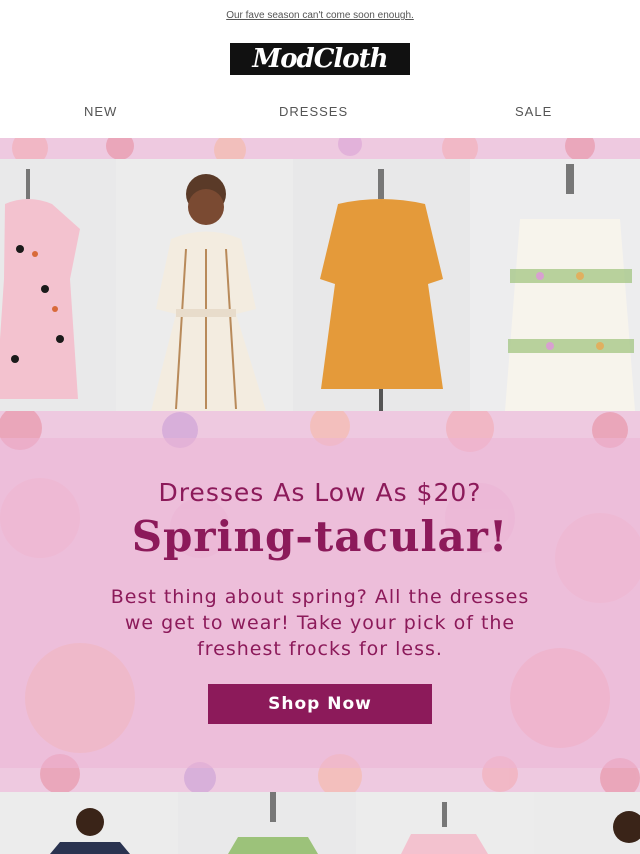  Describe the element at coordinates (100, 111) in the screenshot. I see `nav-item-new: NEW` at that location.